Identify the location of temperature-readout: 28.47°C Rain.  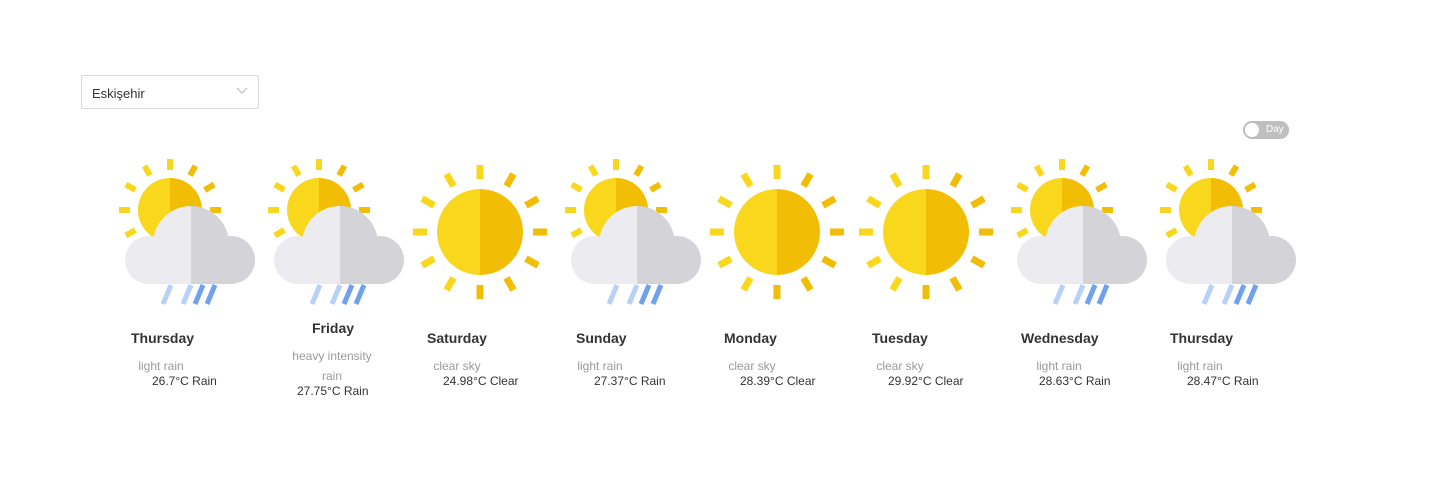
(1223, 381).